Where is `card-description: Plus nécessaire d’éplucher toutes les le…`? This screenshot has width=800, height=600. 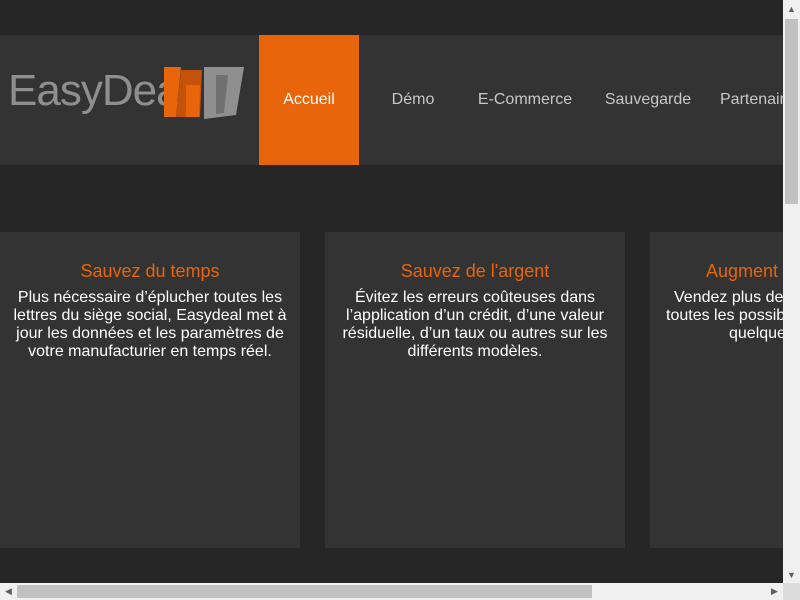 card-description: Plus nécessaire d’éplucher toutes les le… is located at coordinates (150, 324).